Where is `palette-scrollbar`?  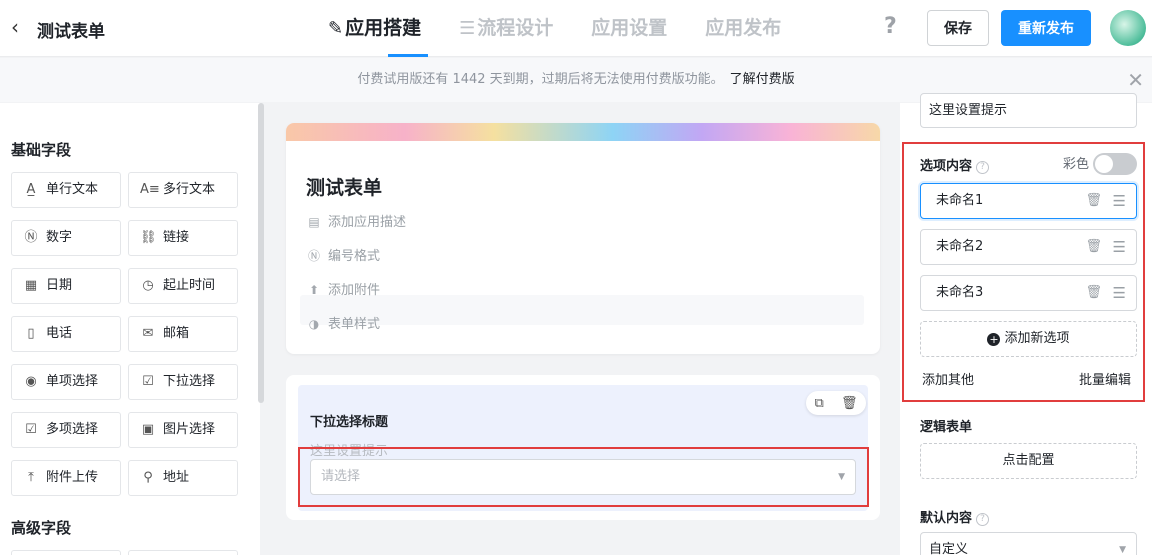
palette-scrollbar is located at coordinates (261, 253).